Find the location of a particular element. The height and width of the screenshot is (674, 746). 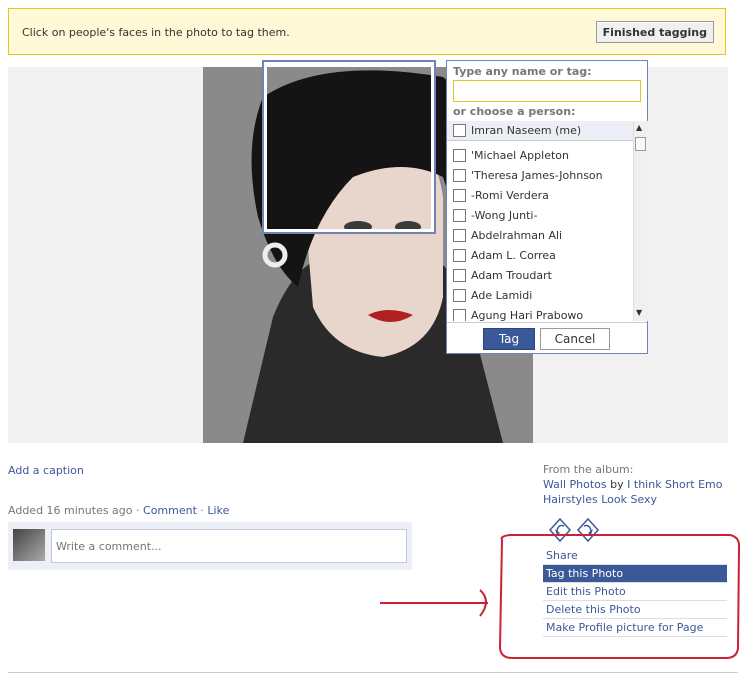

annotation-overlay is located at coordinates (560, 596).